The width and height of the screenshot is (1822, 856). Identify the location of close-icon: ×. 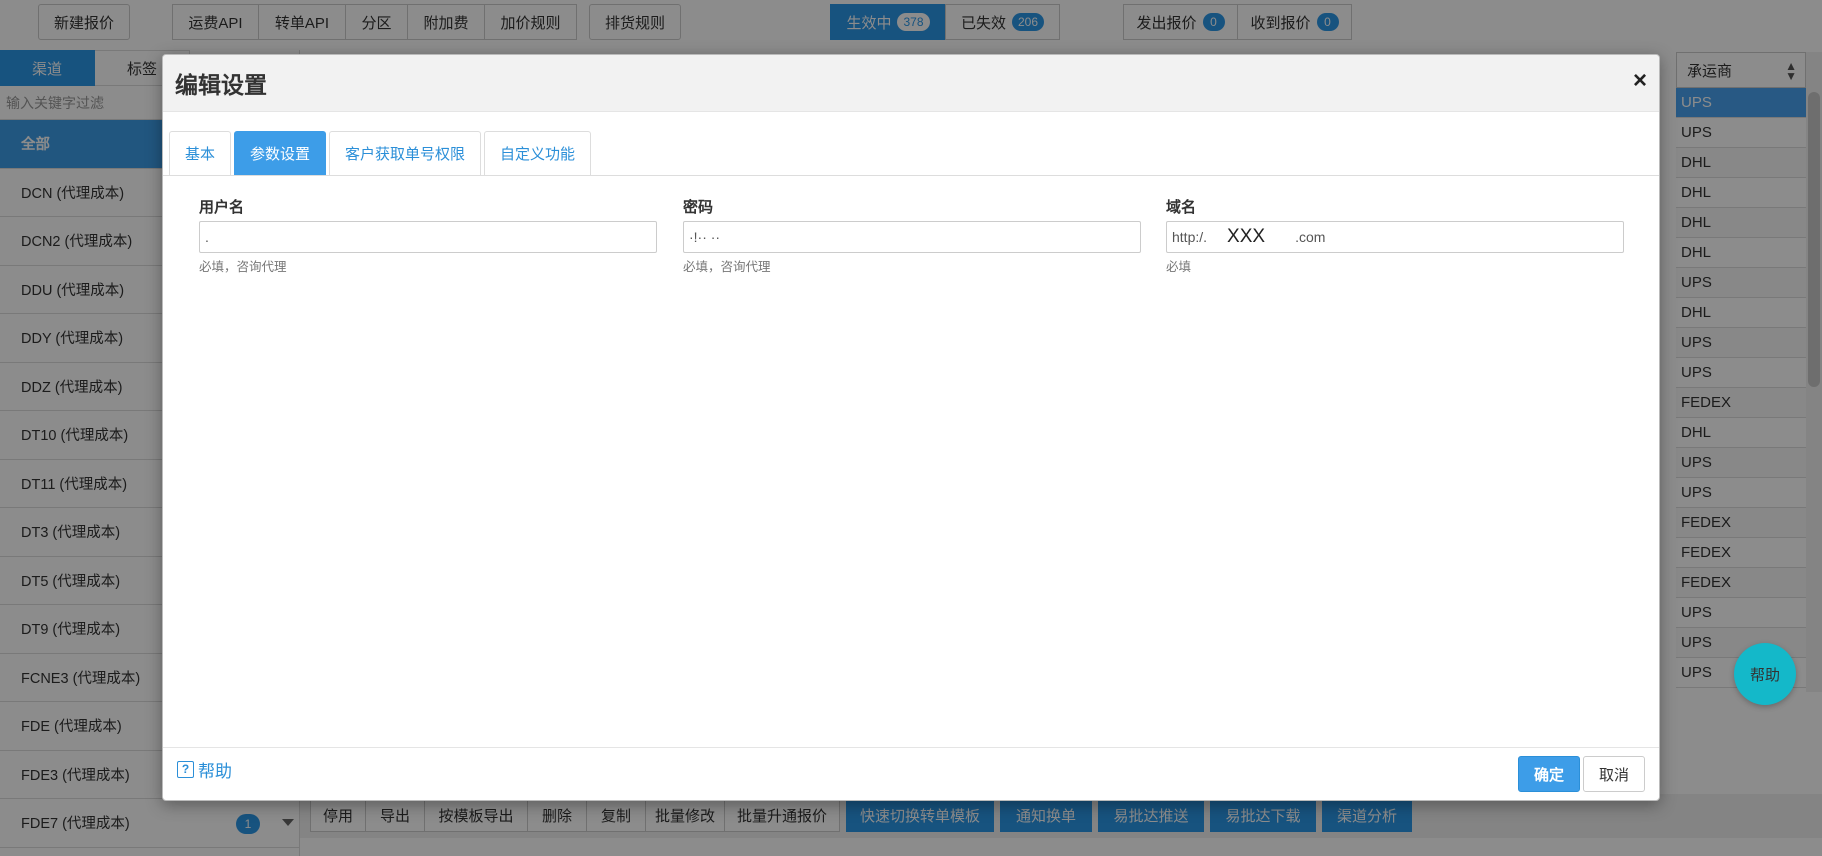
(1640, 81).